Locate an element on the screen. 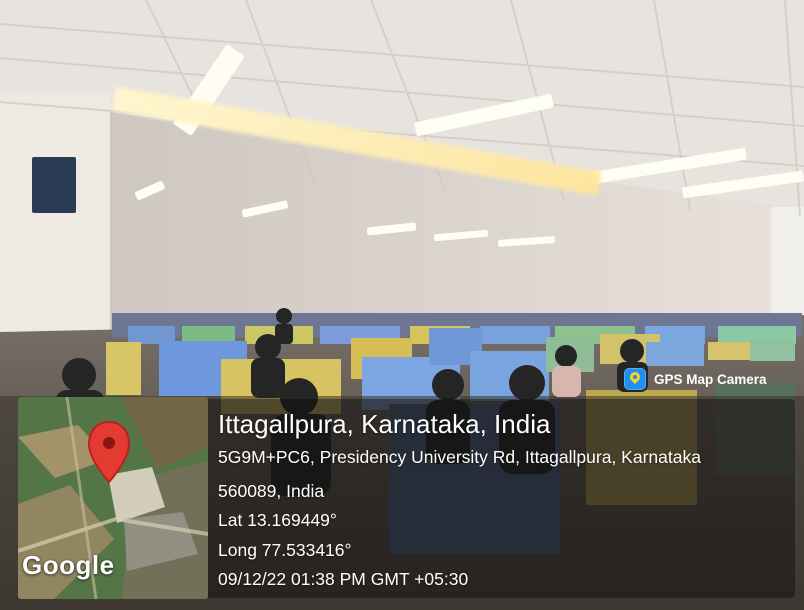 The width and height of the screenshot is (804, 610). gps-badge-label: GPS Map Camera is located at coordinates (710, 379).